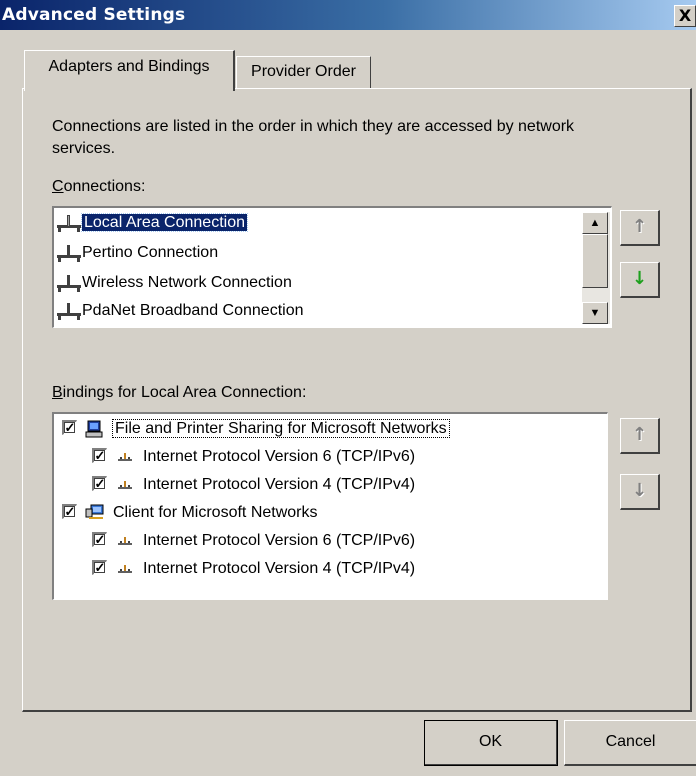  I want to click on binding-item-label: Client for Microsoft Networks, so click(215, 512).